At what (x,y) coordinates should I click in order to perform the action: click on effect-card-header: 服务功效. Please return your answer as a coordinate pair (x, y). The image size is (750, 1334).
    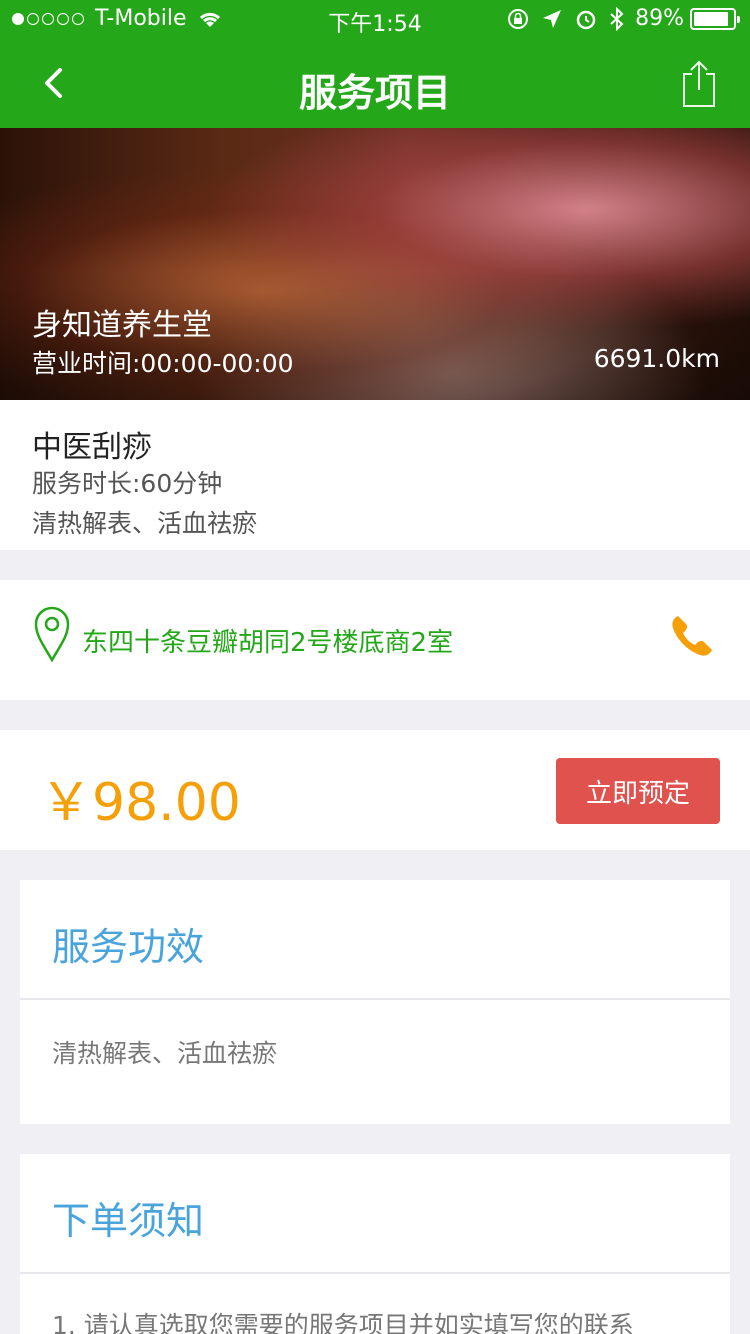
    Looking at the image, I should click on (375, 940).